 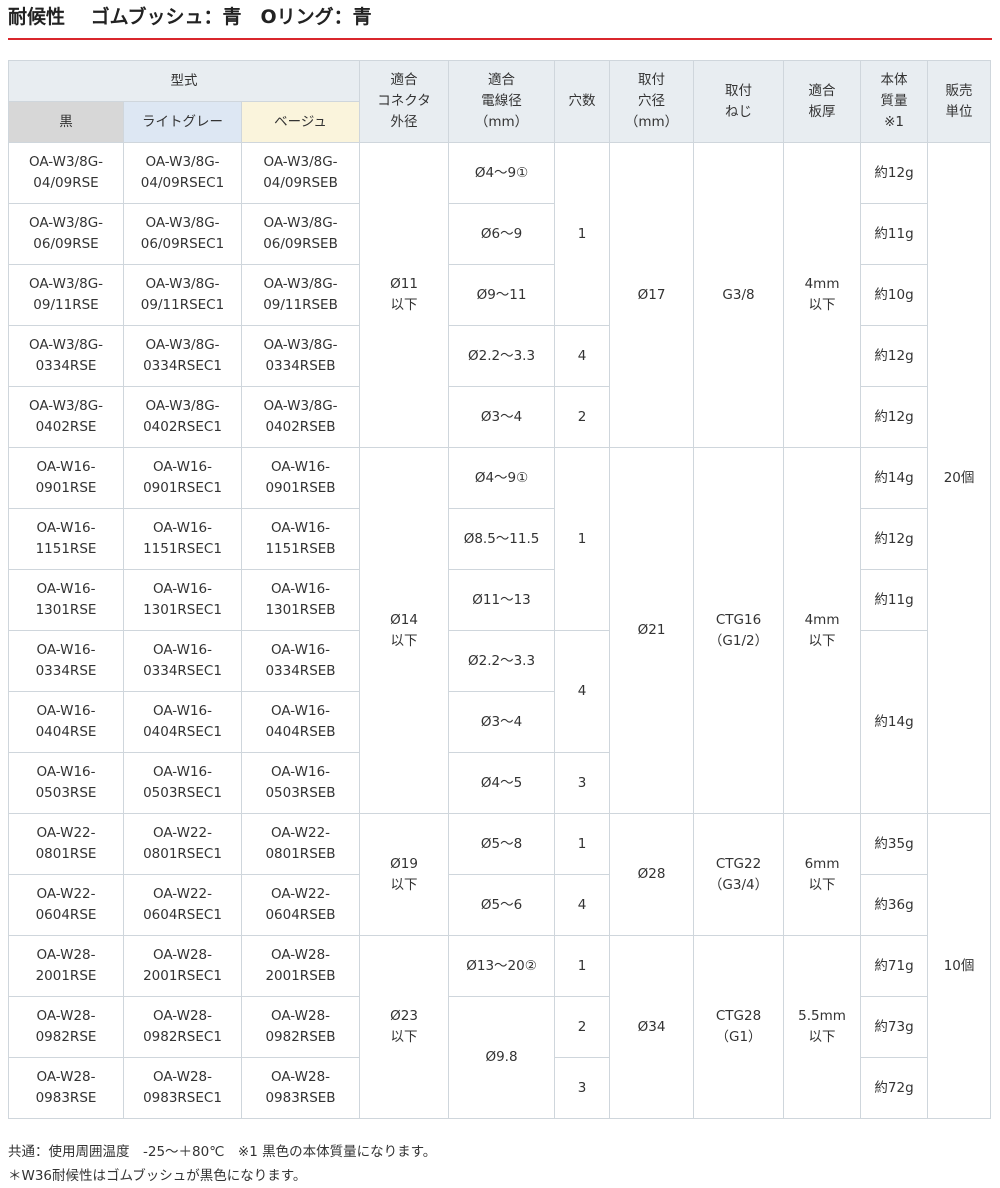 What do you see at coordinates (184, 81) in the screenshot?
I see `header-model: 型式` at bounding box center [184, 81].